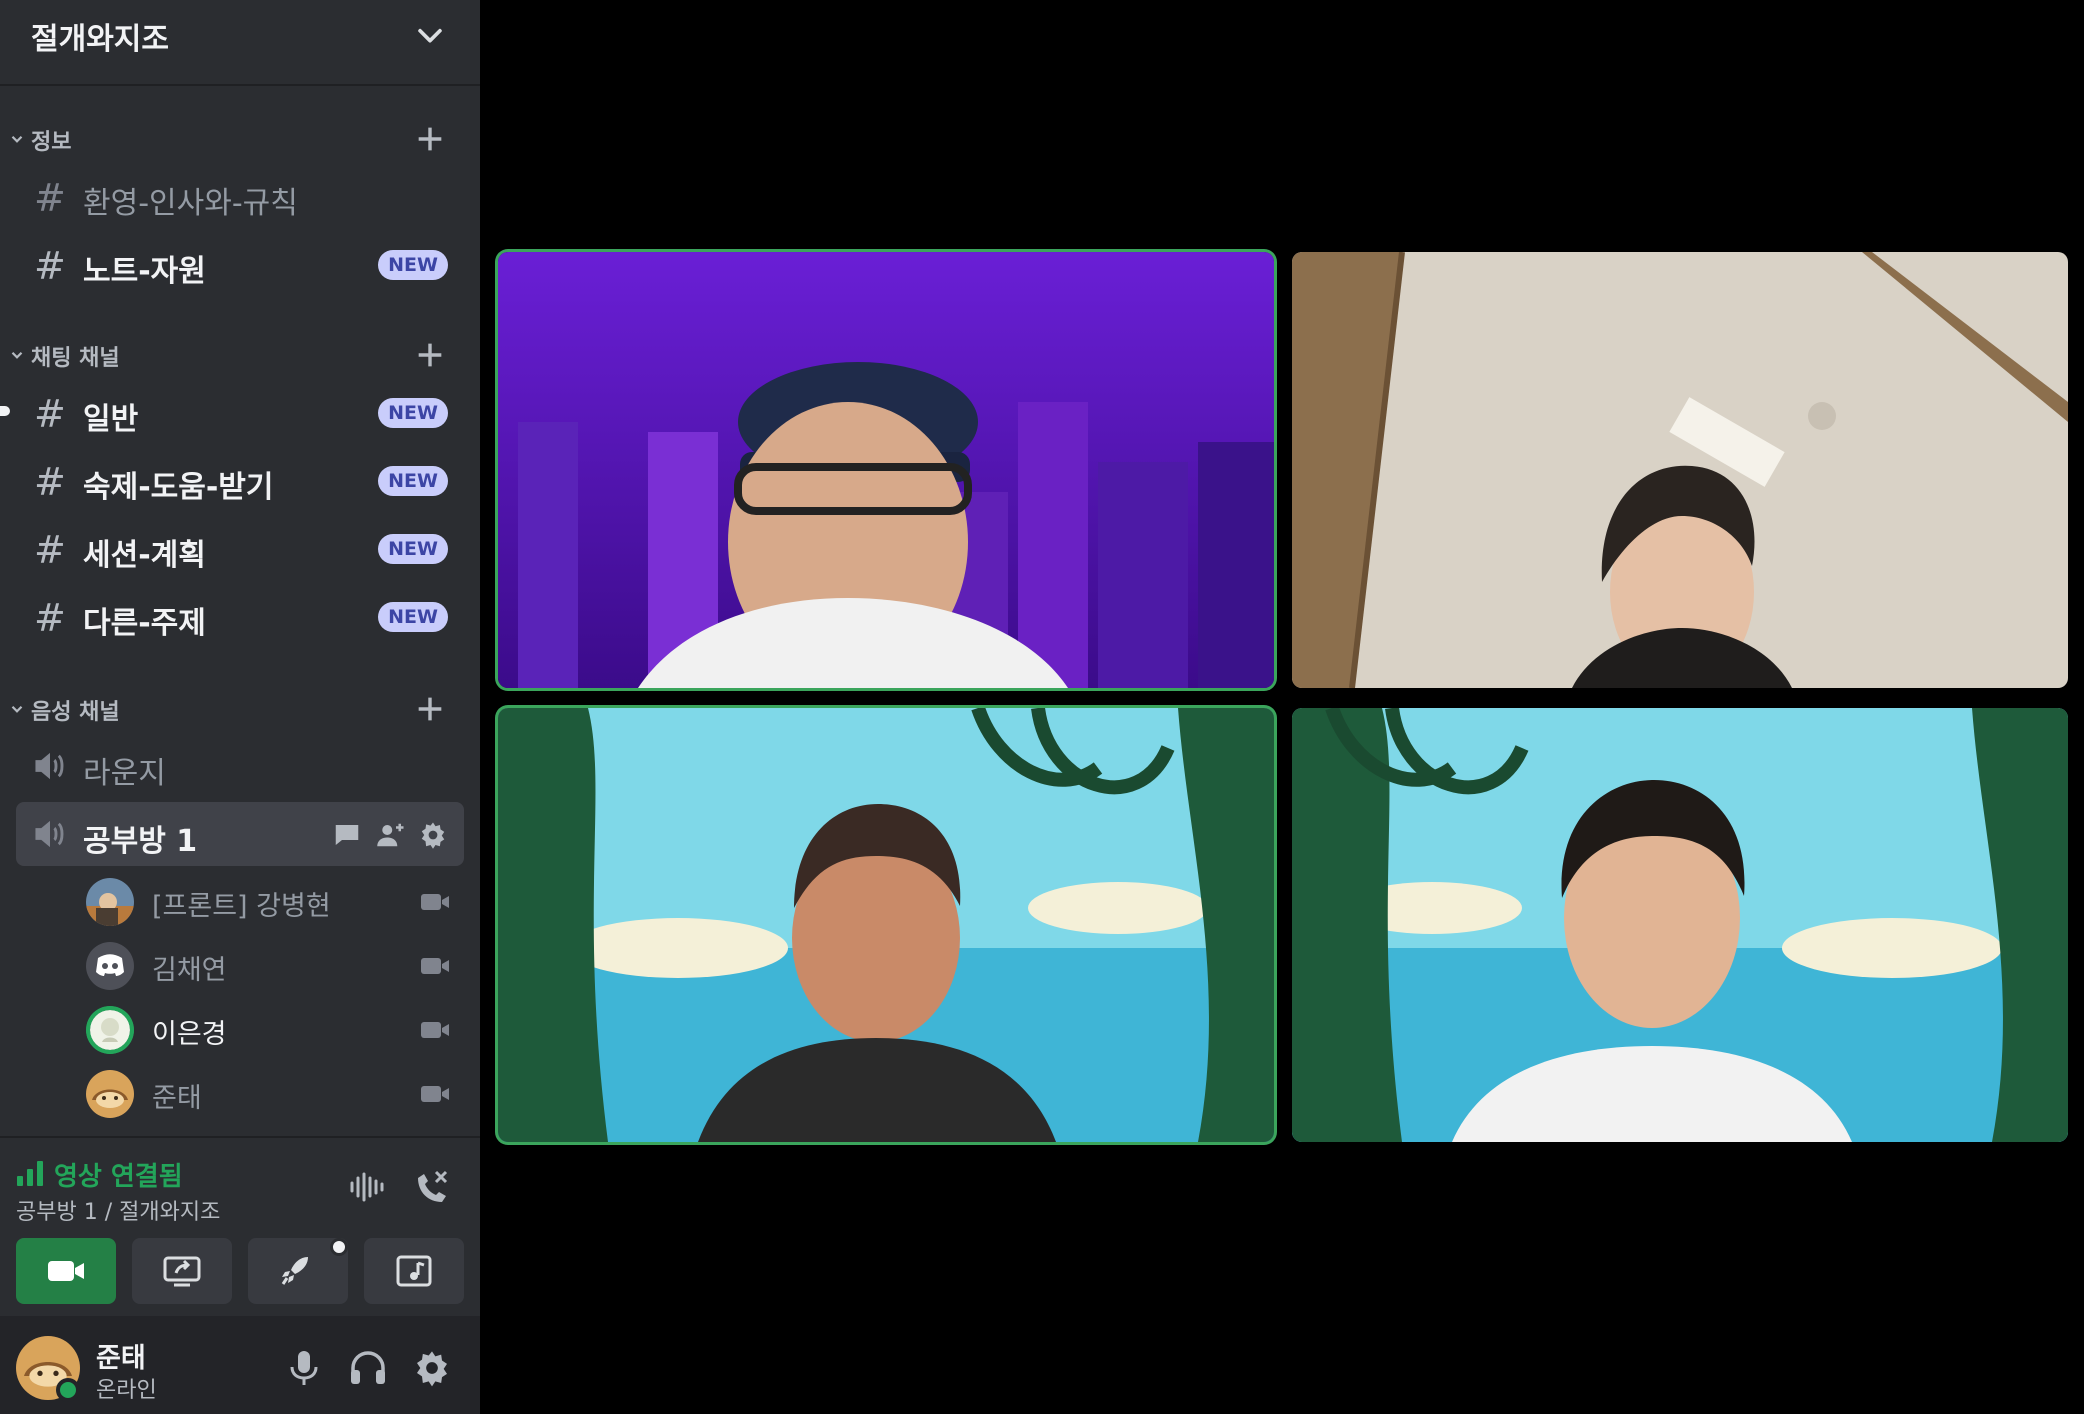 This screenshot has width=2084, height=1414. Describe the element at coordinates (240, 356) in the screenshot. I see `category-chat-channels: 채팅 채널` at that location.